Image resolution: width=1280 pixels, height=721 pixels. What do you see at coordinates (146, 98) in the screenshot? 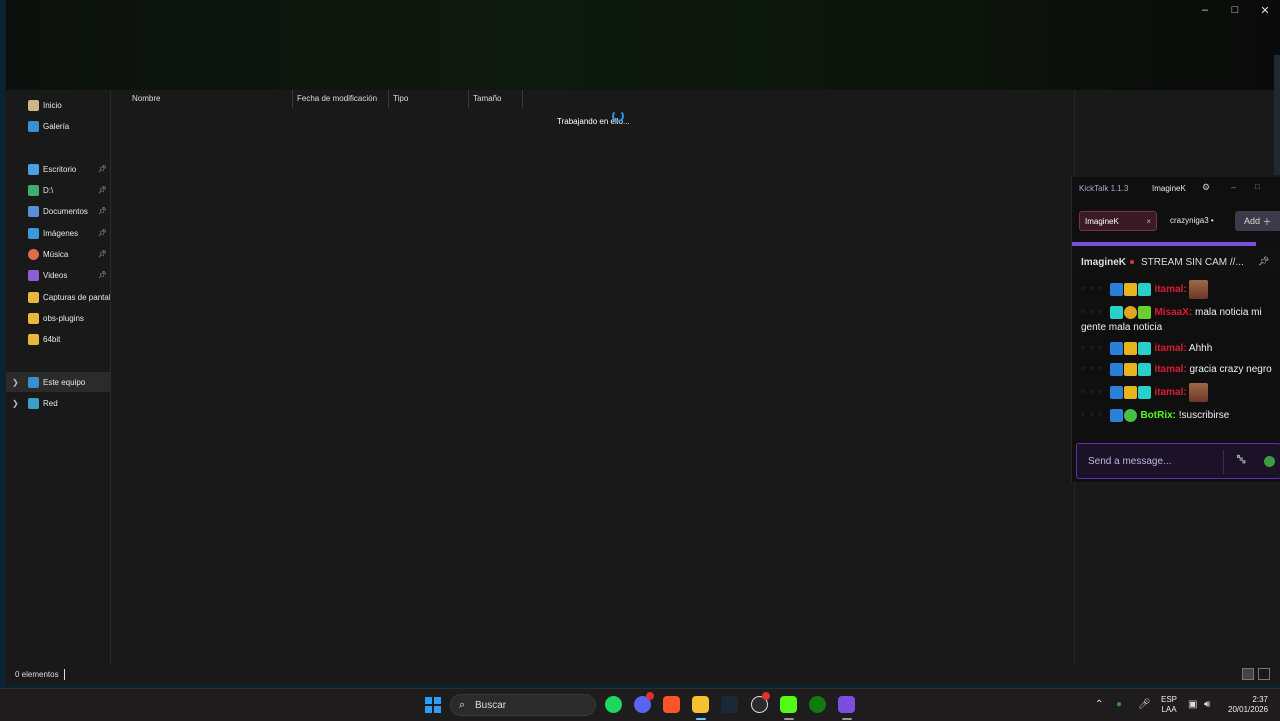
I see `column-header-nombre: Nombre` at bounding box center [146, 98].